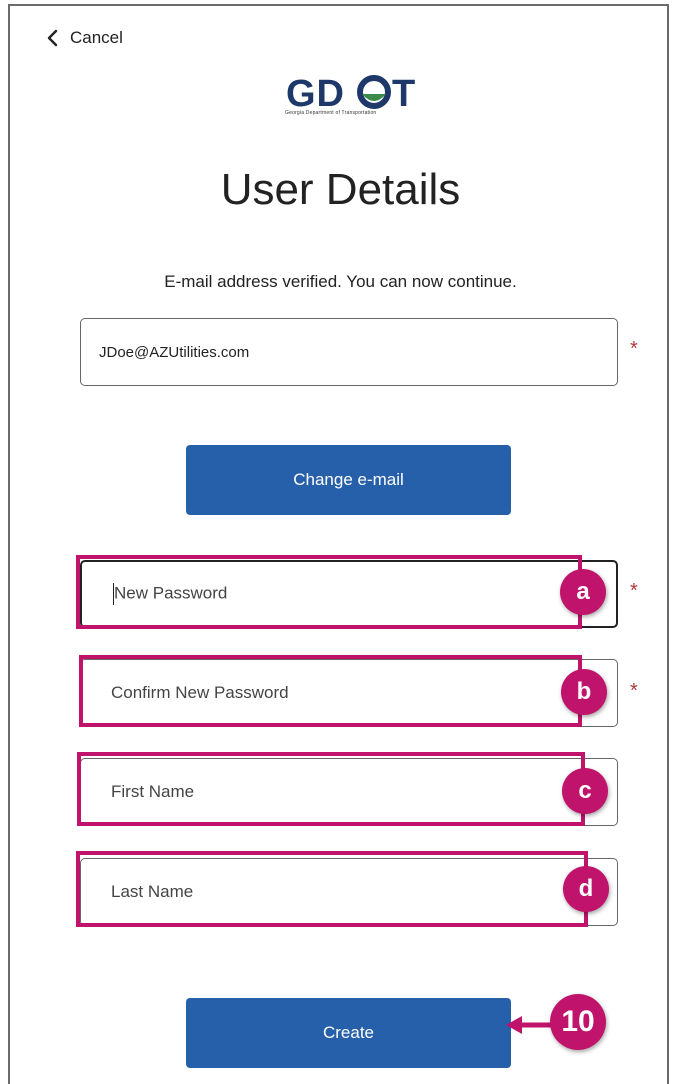 This screenshot has width=681, height=1084. I want to click on callout-badge-c: c, so click(585, 791).